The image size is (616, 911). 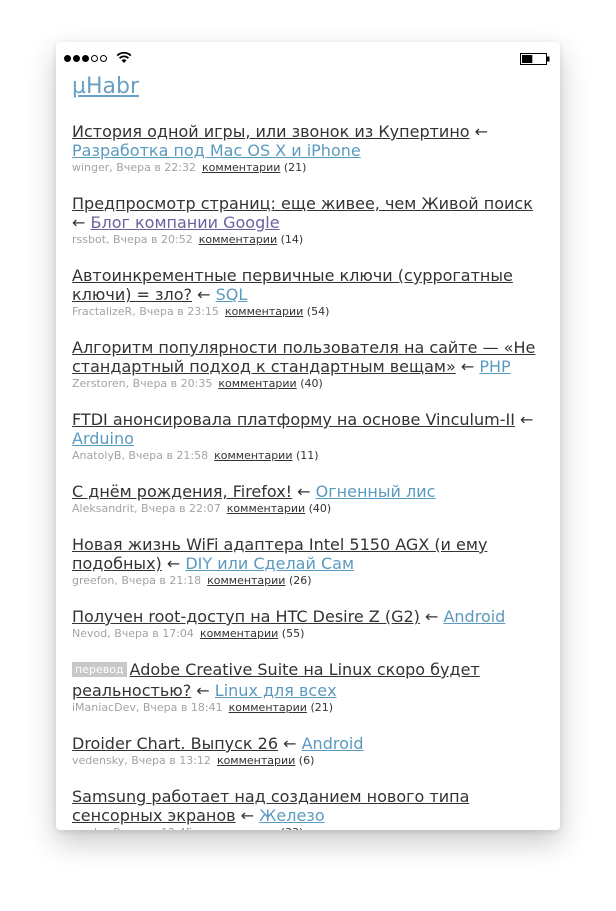 What do you see at coordinates (102, 311) in the screenshot?
I see `post-author: FractalizeR` at bounding box center [102, 311].